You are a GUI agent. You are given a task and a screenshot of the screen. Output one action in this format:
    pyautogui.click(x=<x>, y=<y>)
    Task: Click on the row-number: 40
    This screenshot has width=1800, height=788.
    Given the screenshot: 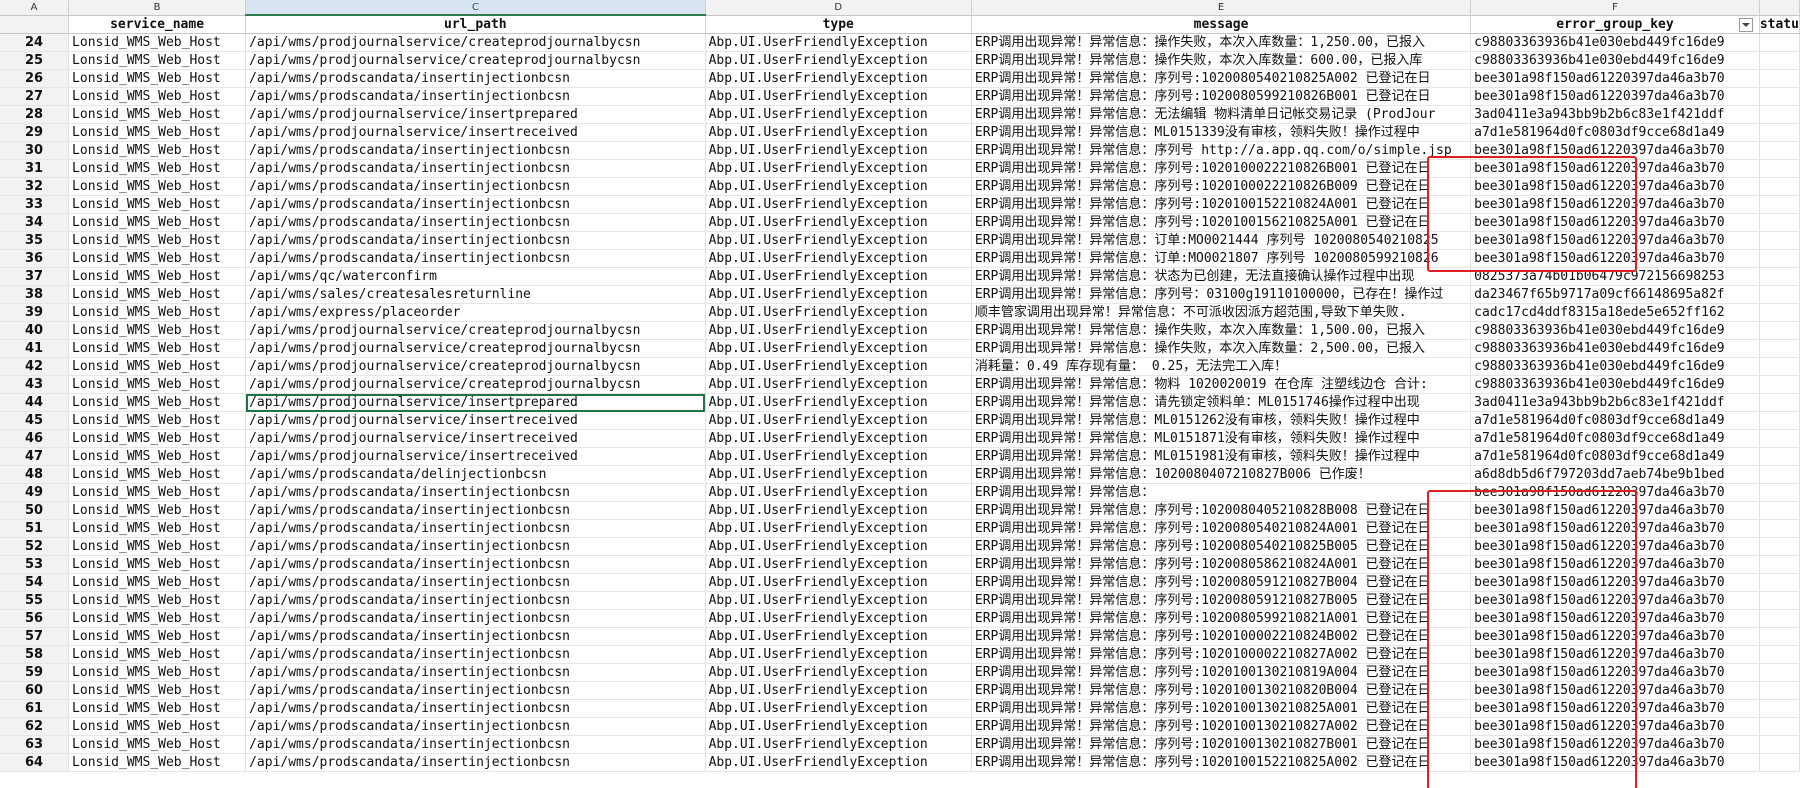 What is the action you would take?
    pyautogui.click(x=35, y=330)
    